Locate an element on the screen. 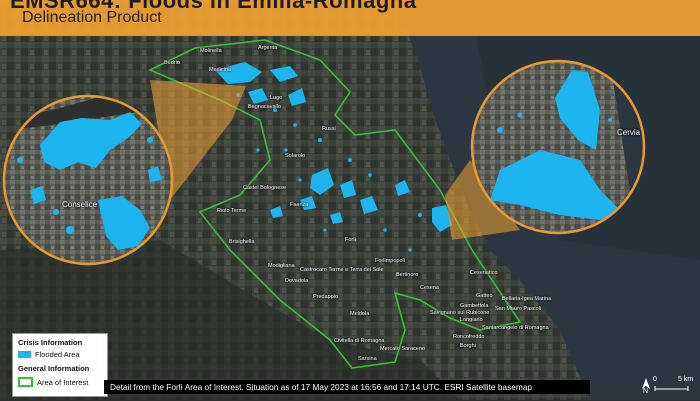 This screenshot has width=700, height=401. place-label: Argenta is located at coordinates (268, 48).